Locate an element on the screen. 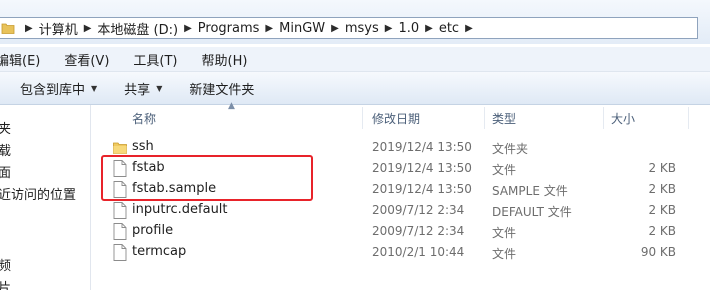  new-folder-label: 新建文件夹 is located at coordinates (222, 90).